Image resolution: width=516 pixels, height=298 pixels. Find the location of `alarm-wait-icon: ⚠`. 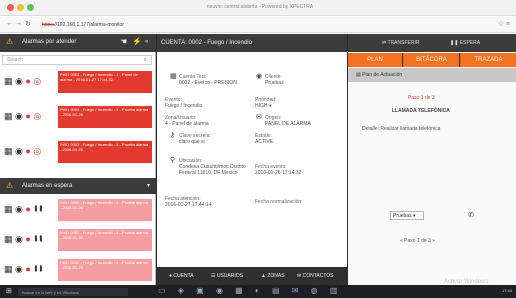

alarm-wait-icon: ⚠ is located at coordinates (10, 185).